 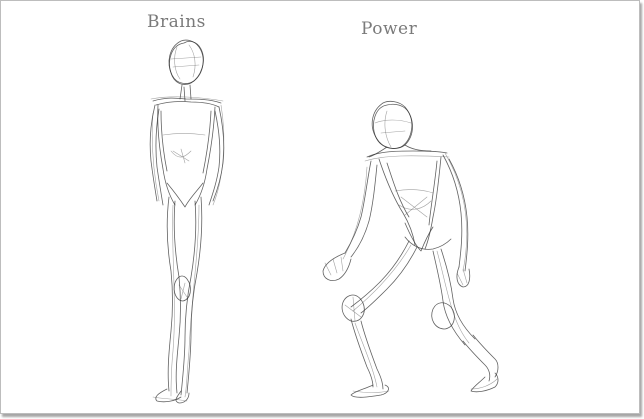 What do you see at coordinates (389, 29) in the screenshot?
I see `power-label: Power` at bounding box center [389, 29].